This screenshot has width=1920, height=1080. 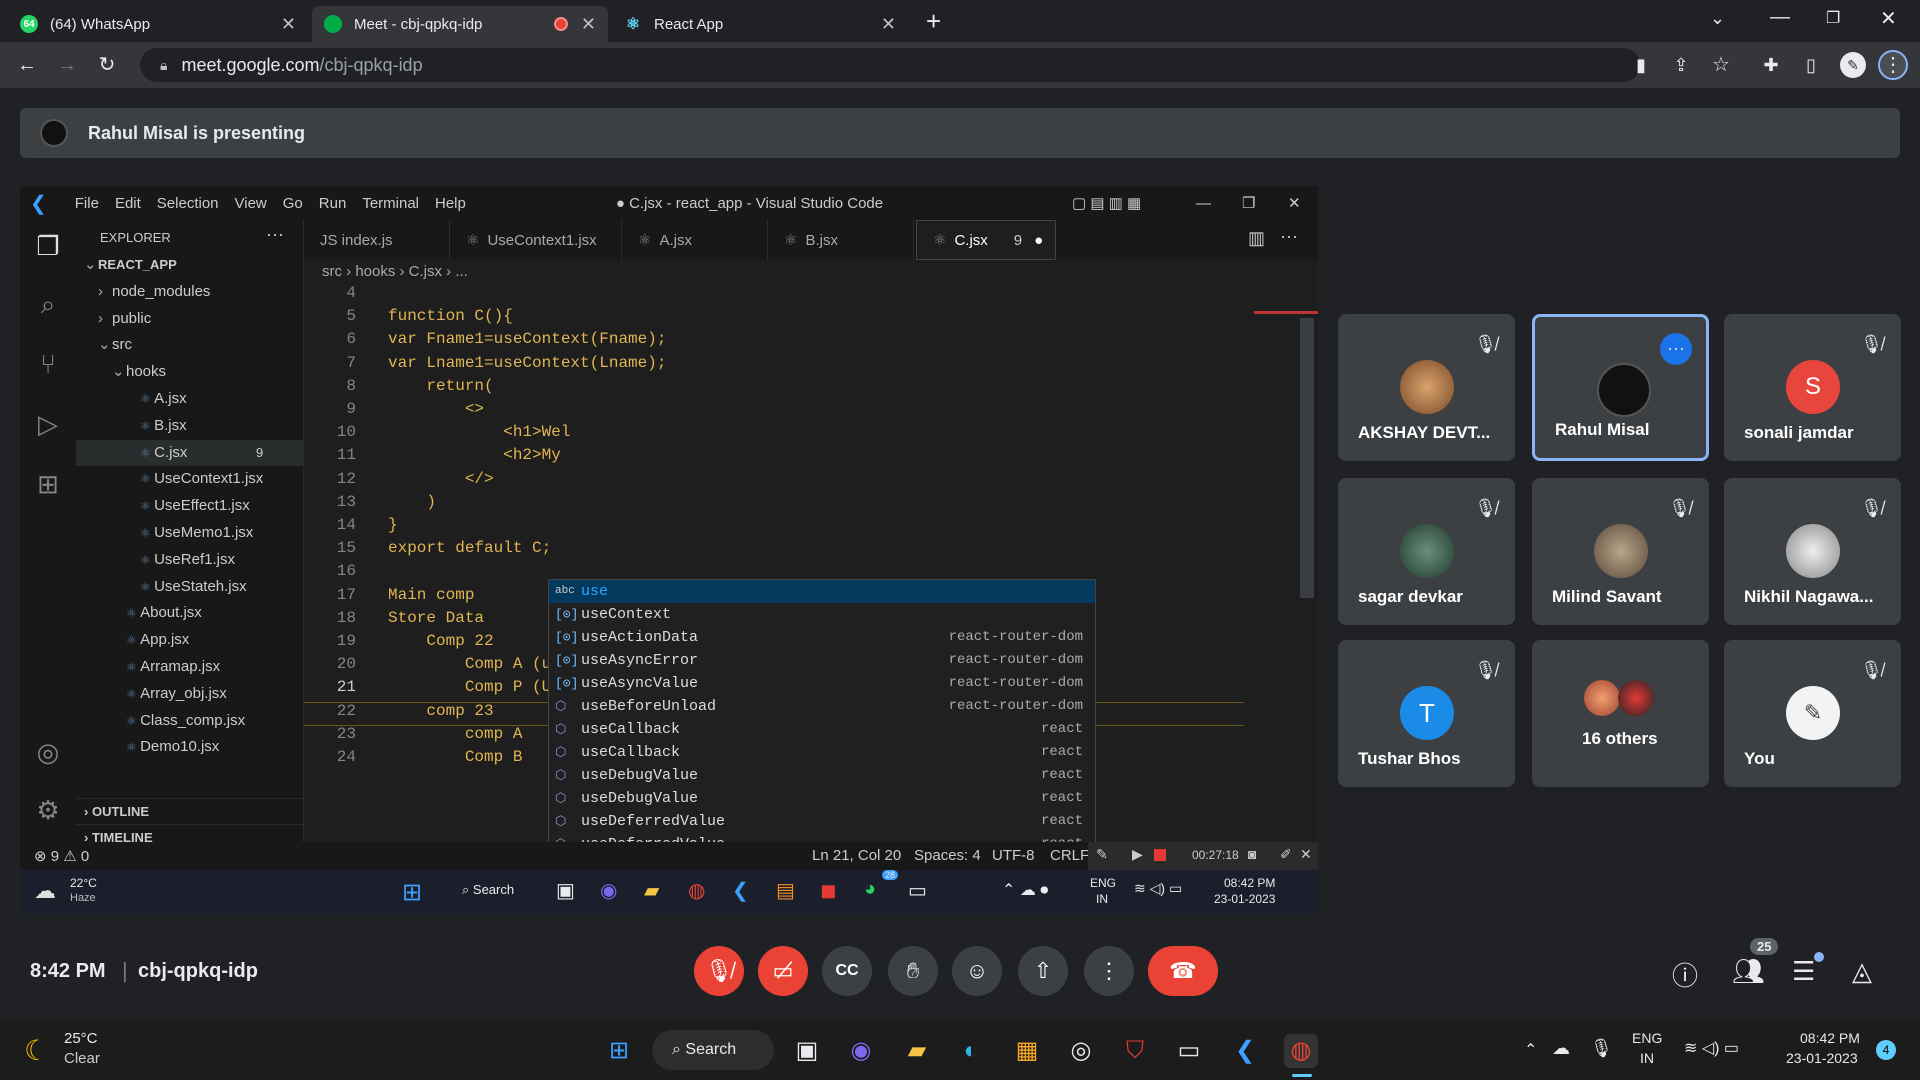 I want to click on tree-item: ⌄hooks, so click(x=190, y=372).